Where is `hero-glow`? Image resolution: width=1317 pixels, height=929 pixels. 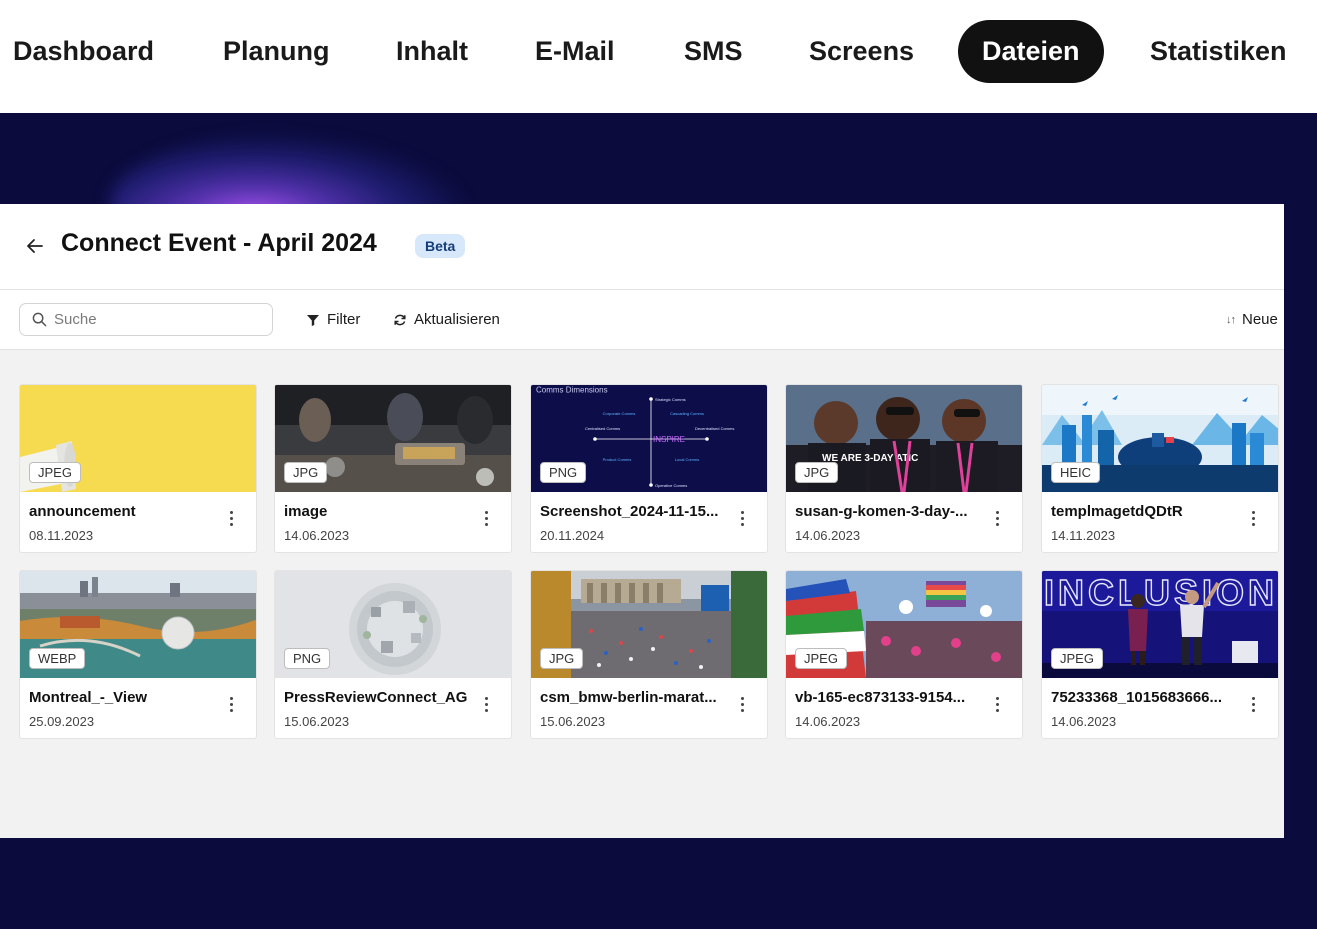 hero-glow is located at coordinates (290, 168).